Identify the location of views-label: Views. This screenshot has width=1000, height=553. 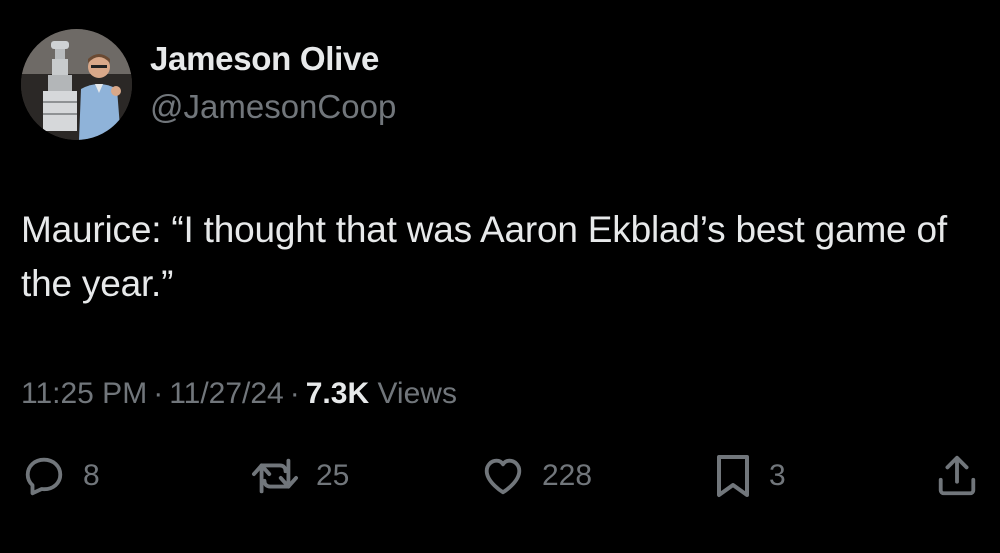
(417, 393).